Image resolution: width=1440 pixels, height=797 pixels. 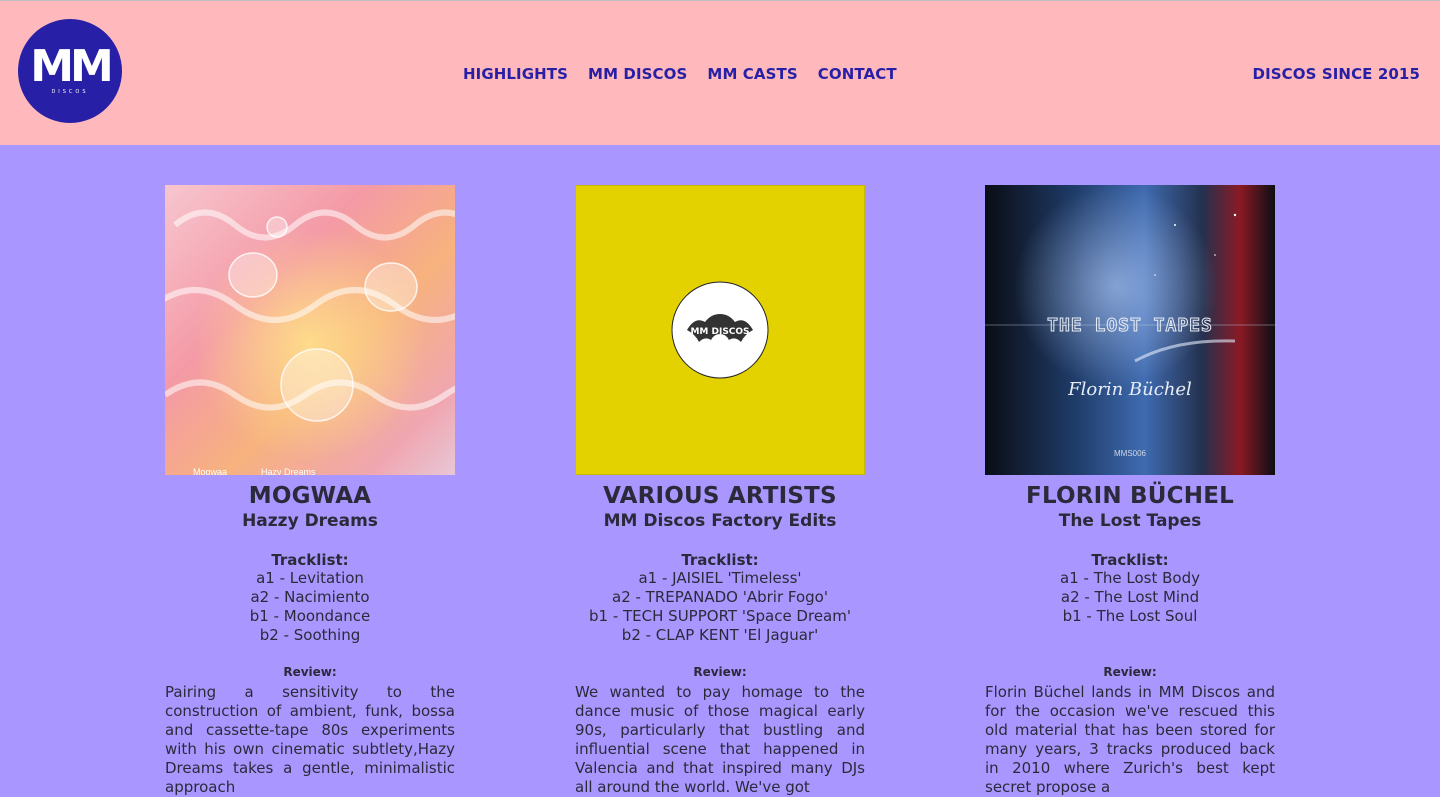 I want to click on cover-title: THE LOST TAPES, so click(x=1130, y=325).